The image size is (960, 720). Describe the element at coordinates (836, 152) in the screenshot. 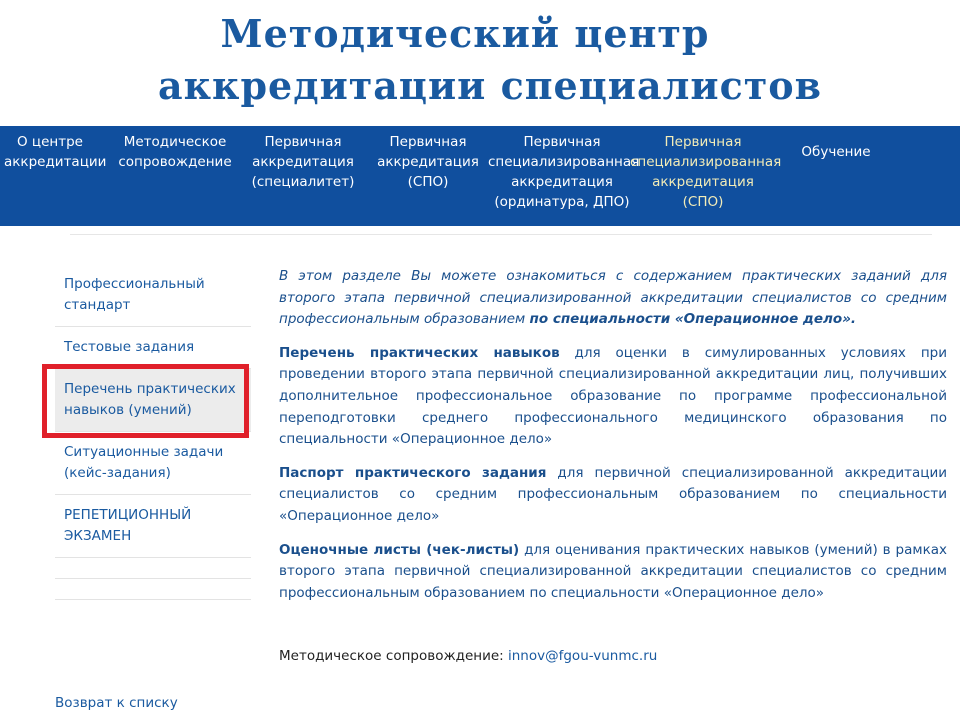

I see `nav-item-training: Обучение` at that location.